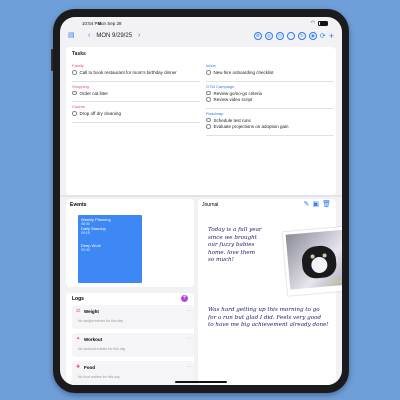 Image resolution: width=400 pixels, height=400 pixels. I want to click on handwriting-line: so much!, so click(221, 260).